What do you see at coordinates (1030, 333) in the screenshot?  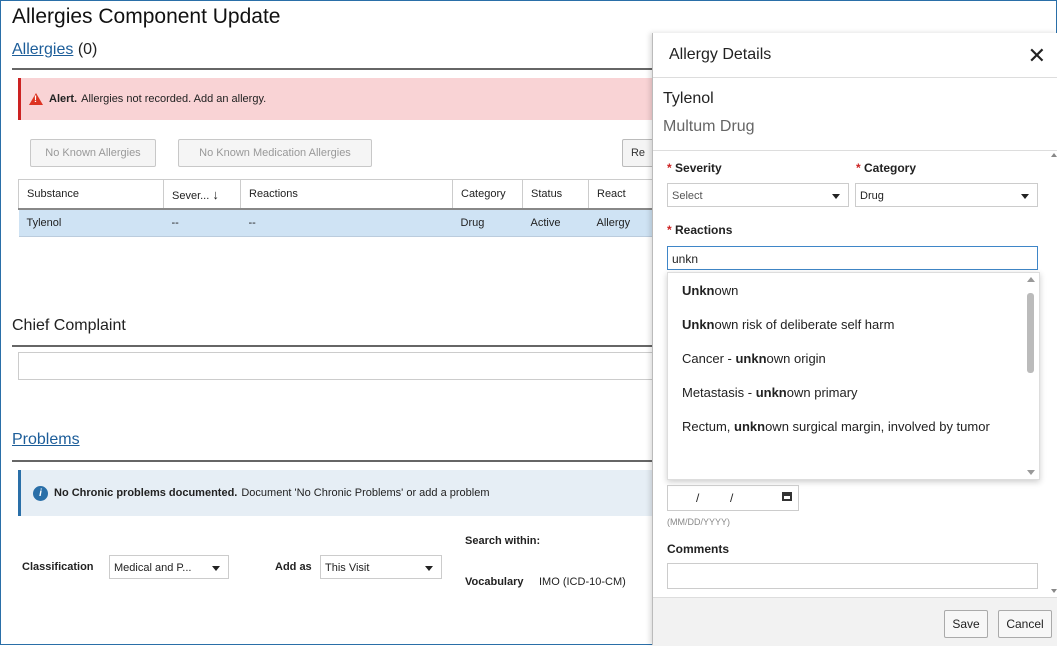 I see `scrollbar-thumb` at bounding box center [1030, 333].